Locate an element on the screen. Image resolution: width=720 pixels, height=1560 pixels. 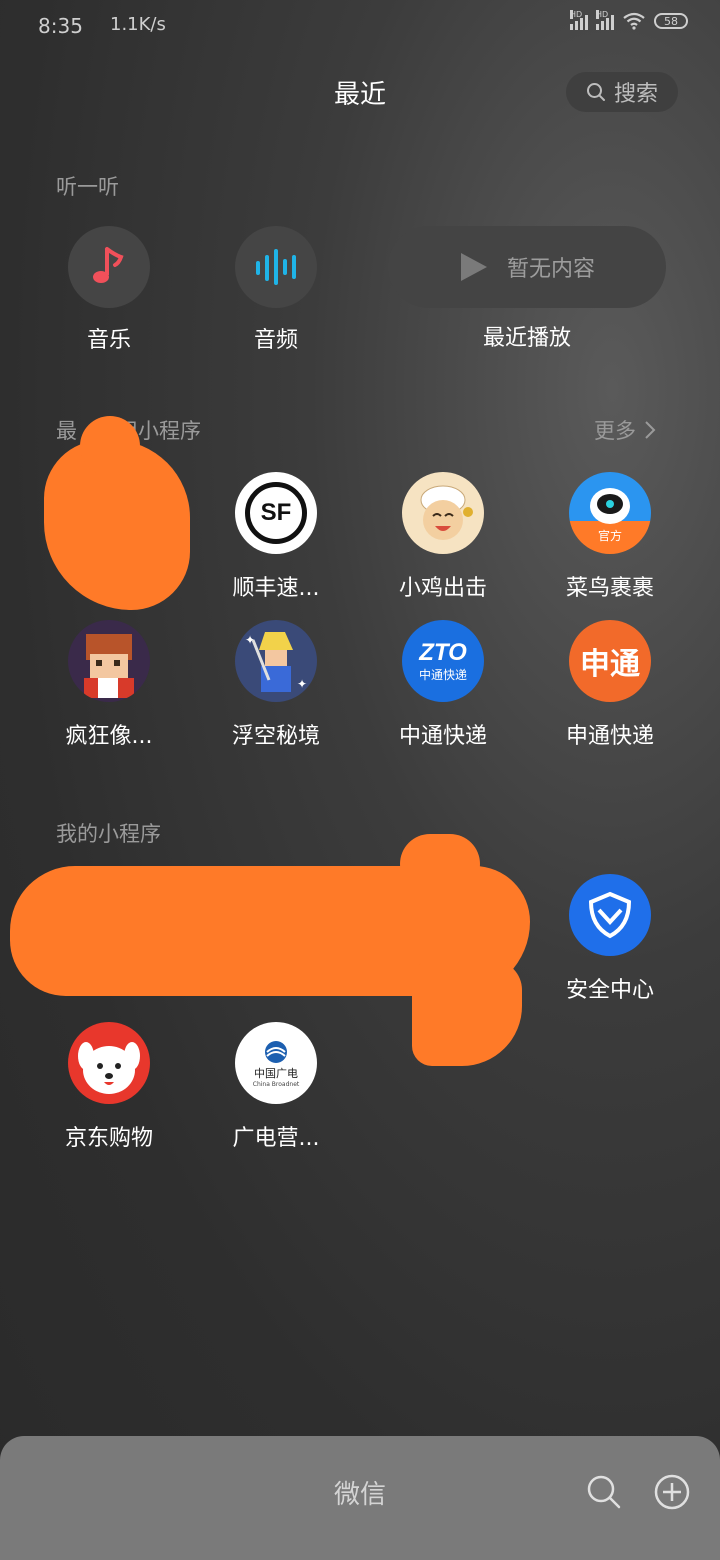
app-name: 小鸡出击 is located at coordinates (442, 588).